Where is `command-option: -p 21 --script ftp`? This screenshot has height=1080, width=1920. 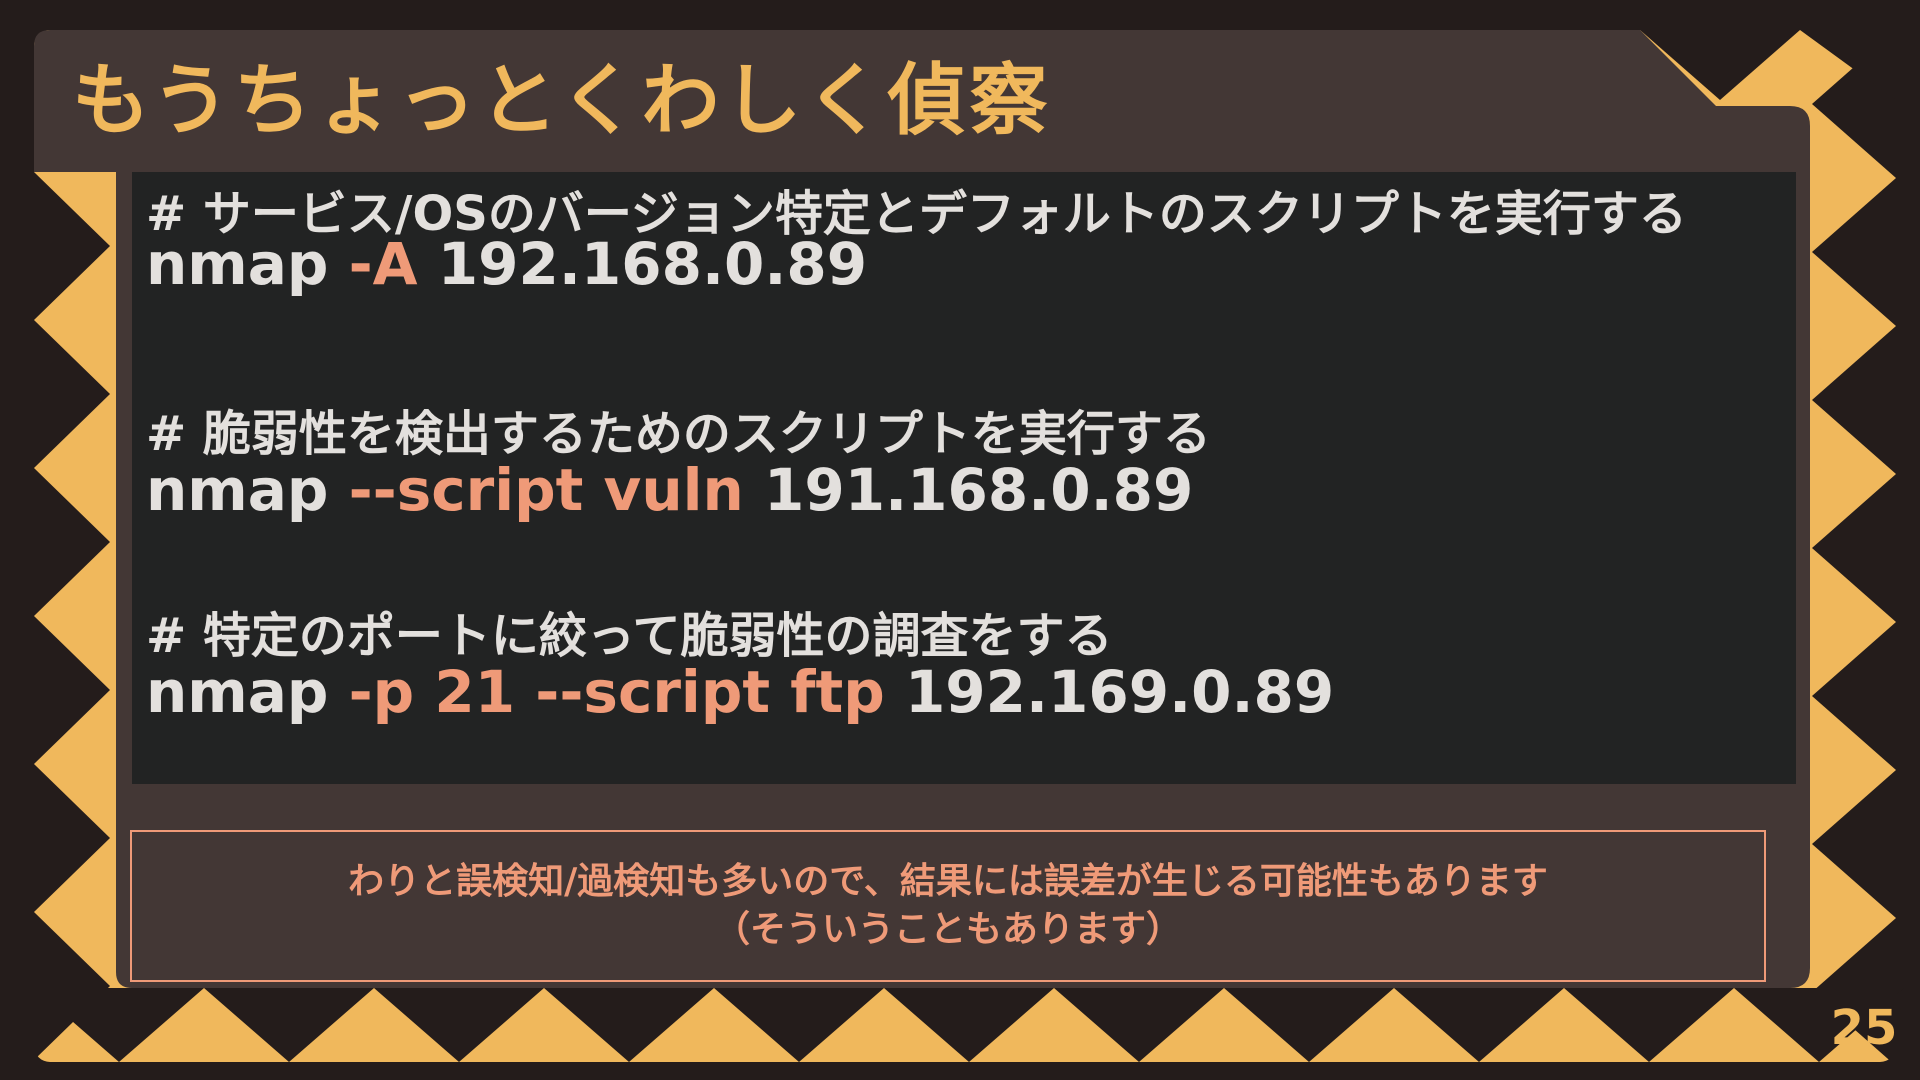
command-option: -p 21 --script ftp is located at coordinates (616, 692).